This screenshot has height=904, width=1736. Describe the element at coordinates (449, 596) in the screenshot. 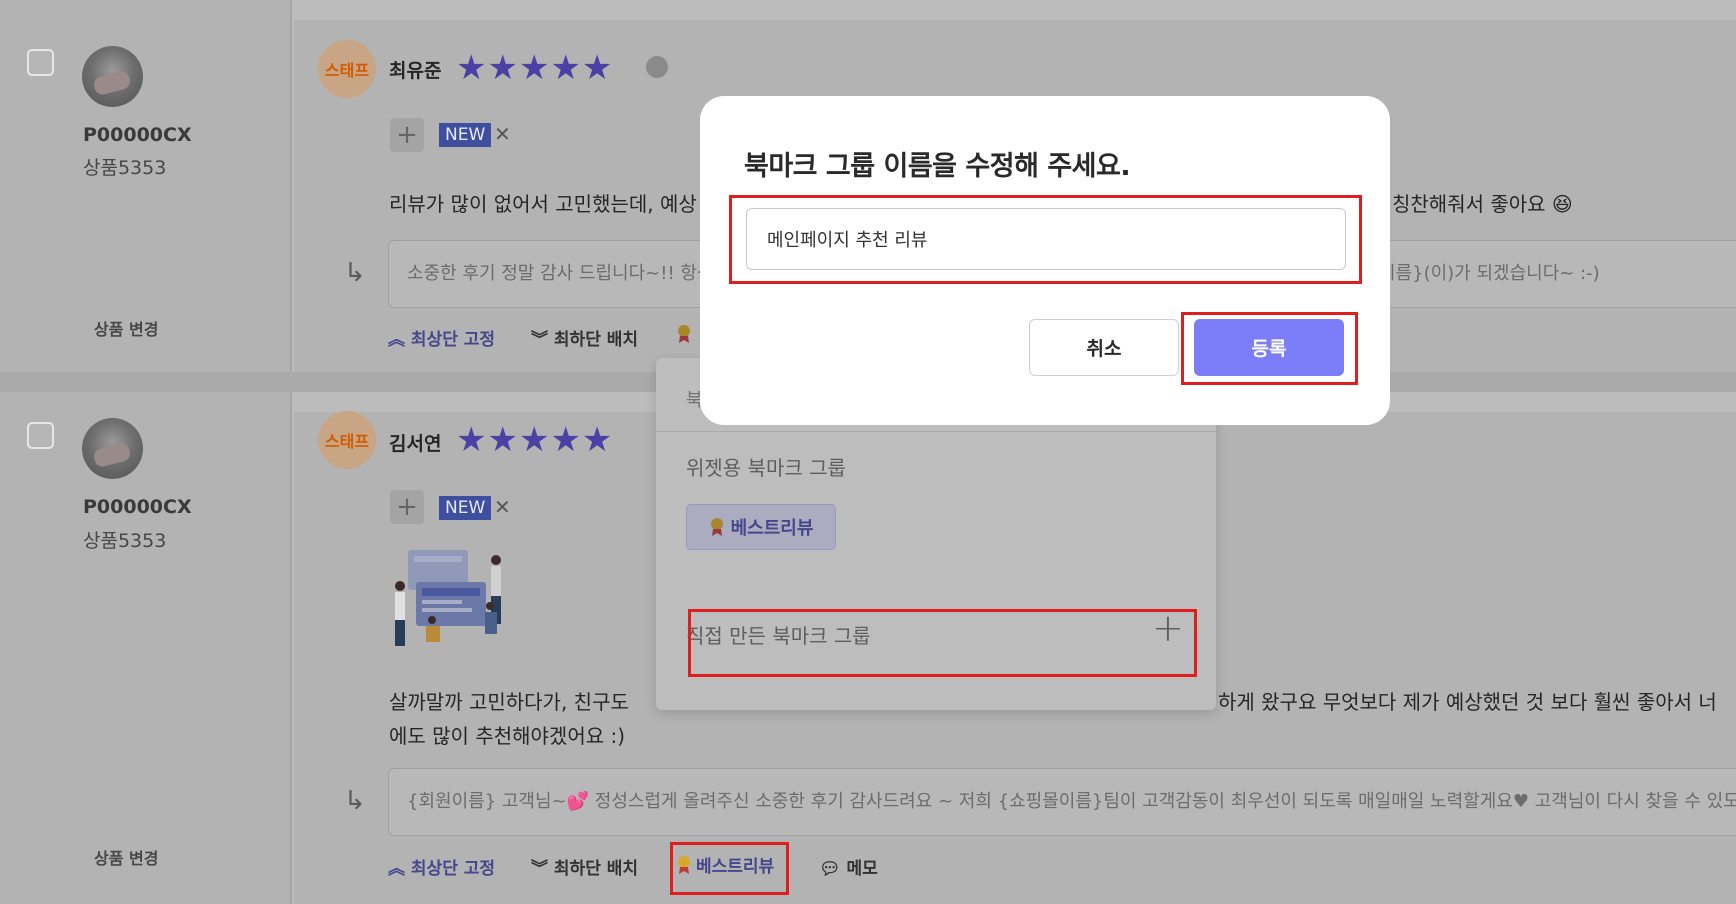

I see `review-image` at that location.